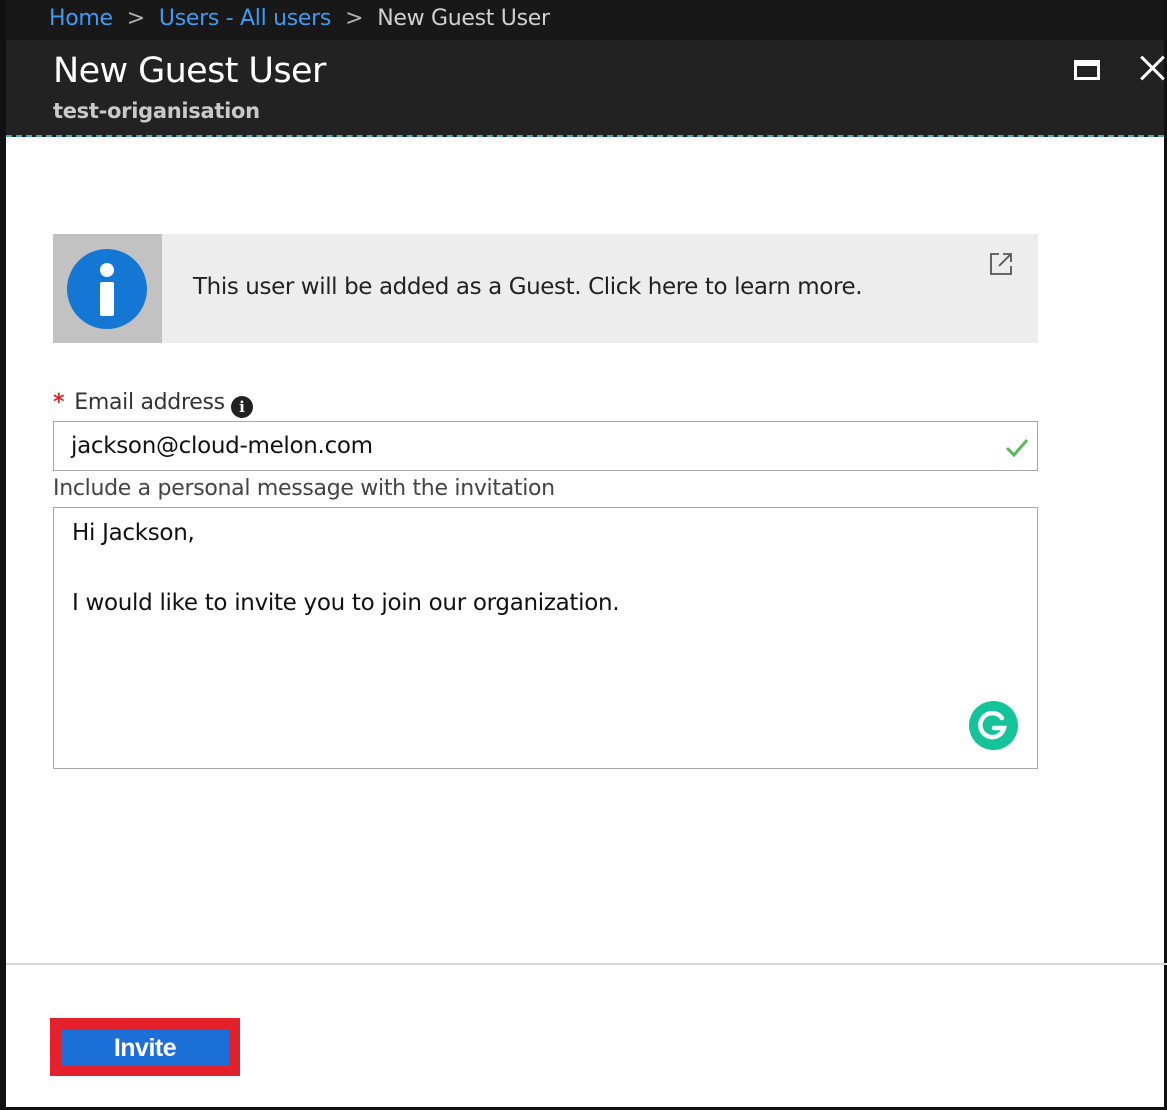 This screenshot has height=1110, width=1167. What do you see at coordinates (59, 402) in the screenshot?
I see `required-marker: *` at bounding box center [59, 402].